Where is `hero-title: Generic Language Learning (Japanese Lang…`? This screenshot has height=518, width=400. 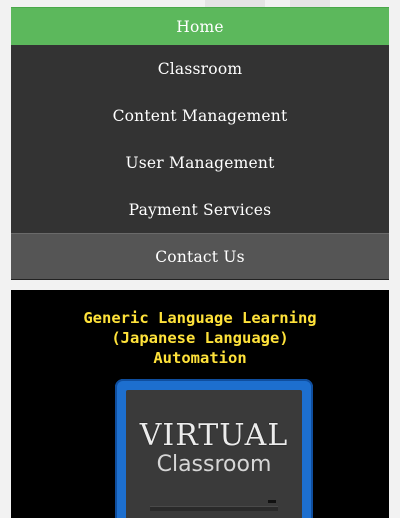 hero-title: Generic Language Learning (Japanese Lang… is located at coordinates (200, 338).